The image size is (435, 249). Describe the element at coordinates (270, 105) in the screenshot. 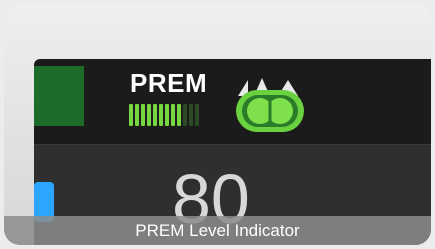

I see `lungs-icon` at that location.